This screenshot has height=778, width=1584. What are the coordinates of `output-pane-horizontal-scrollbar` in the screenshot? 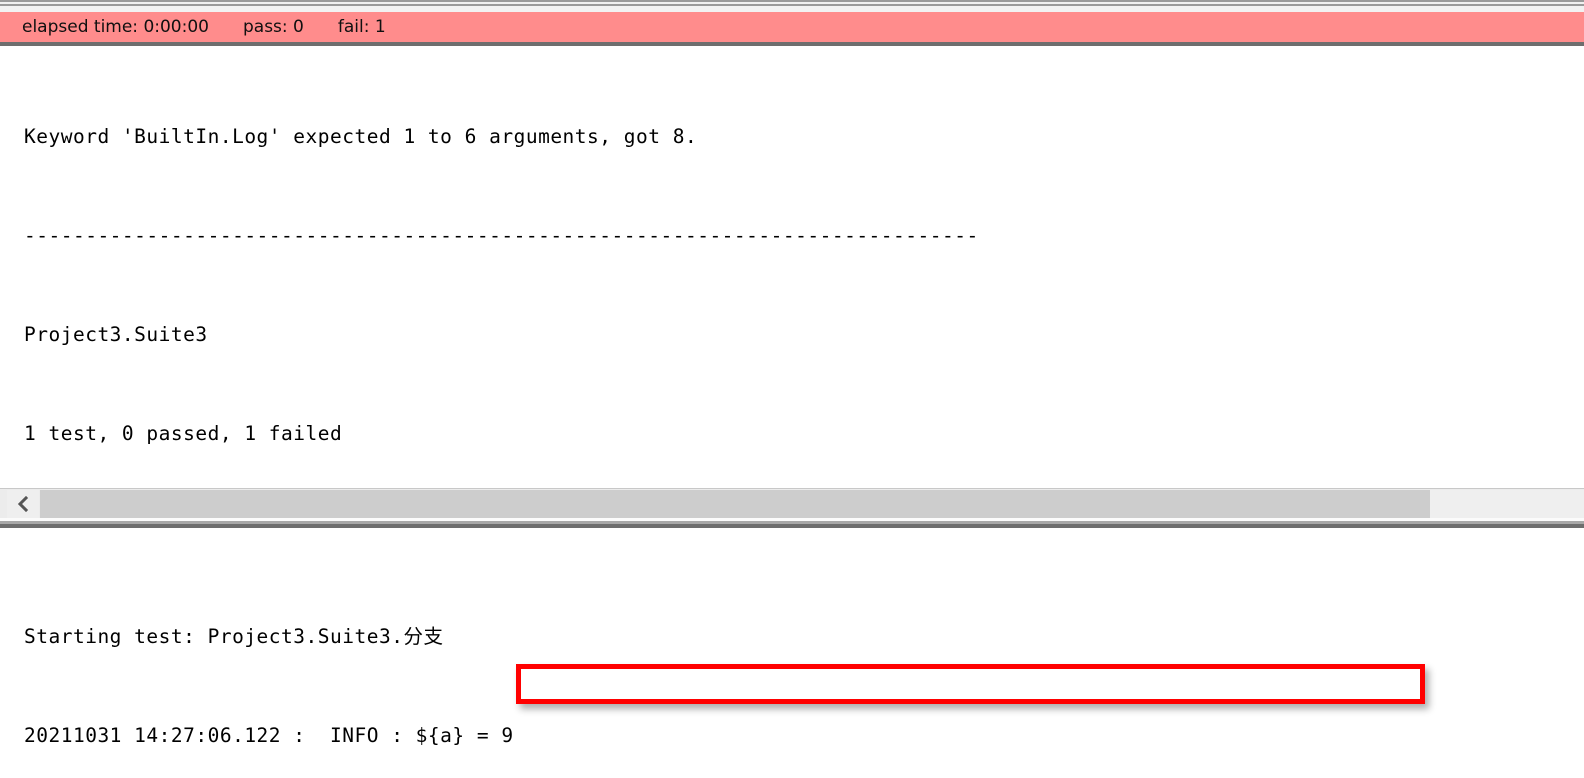 It's located at (792, 503).